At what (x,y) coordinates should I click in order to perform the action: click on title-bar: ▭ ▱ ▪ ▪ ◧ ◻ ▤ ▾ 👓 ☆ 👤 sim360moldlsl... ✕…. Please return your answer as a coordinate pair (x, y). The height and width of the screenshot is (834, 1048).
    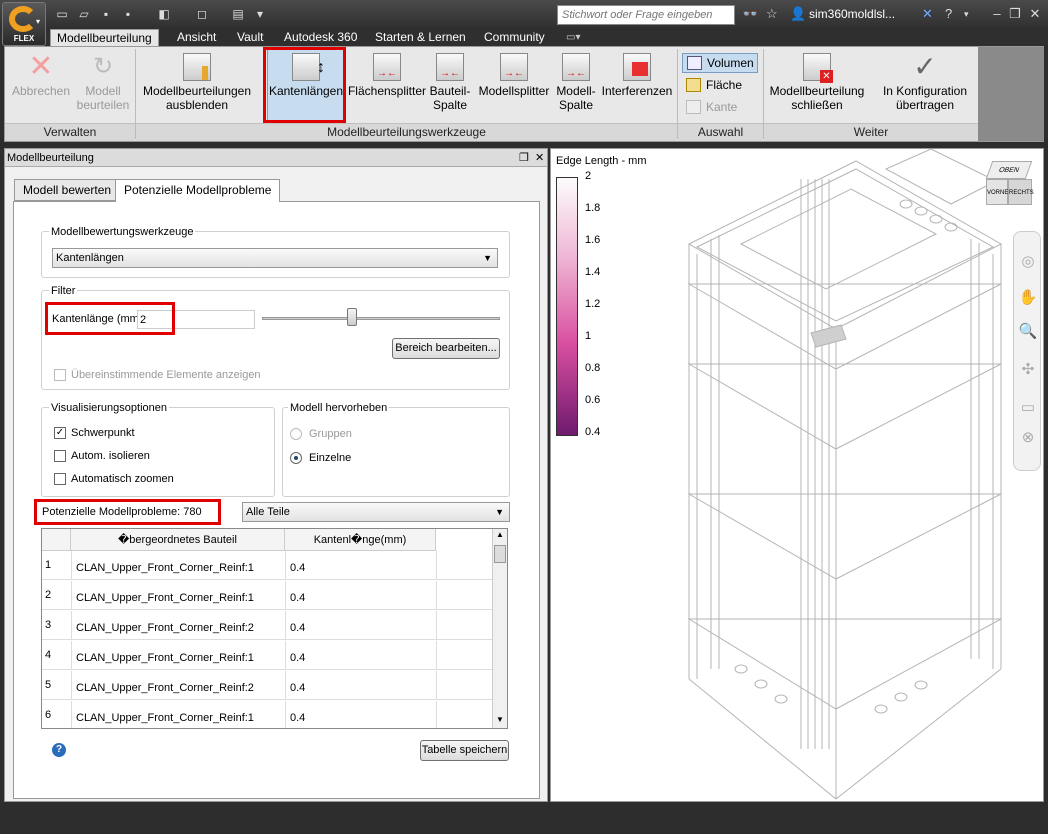
    Looking at the image, I should click on (524, 15).